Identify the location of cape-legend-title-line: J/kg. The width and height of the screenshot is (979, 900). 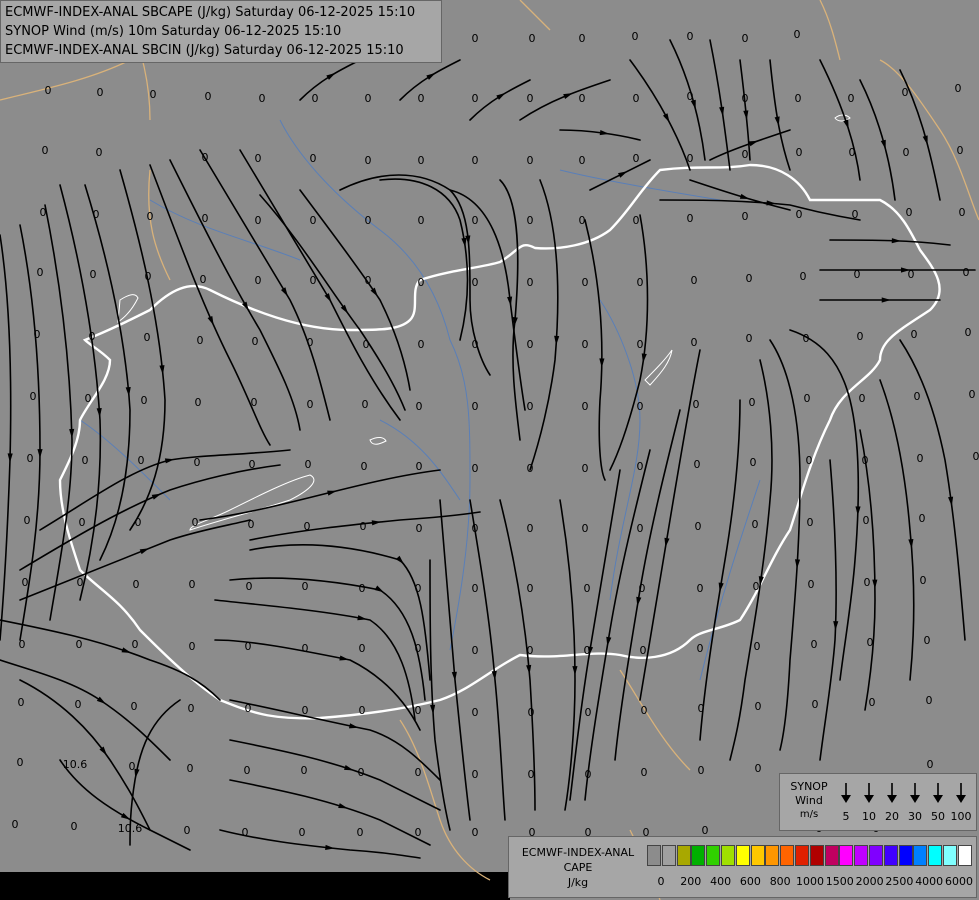
(578, 882).